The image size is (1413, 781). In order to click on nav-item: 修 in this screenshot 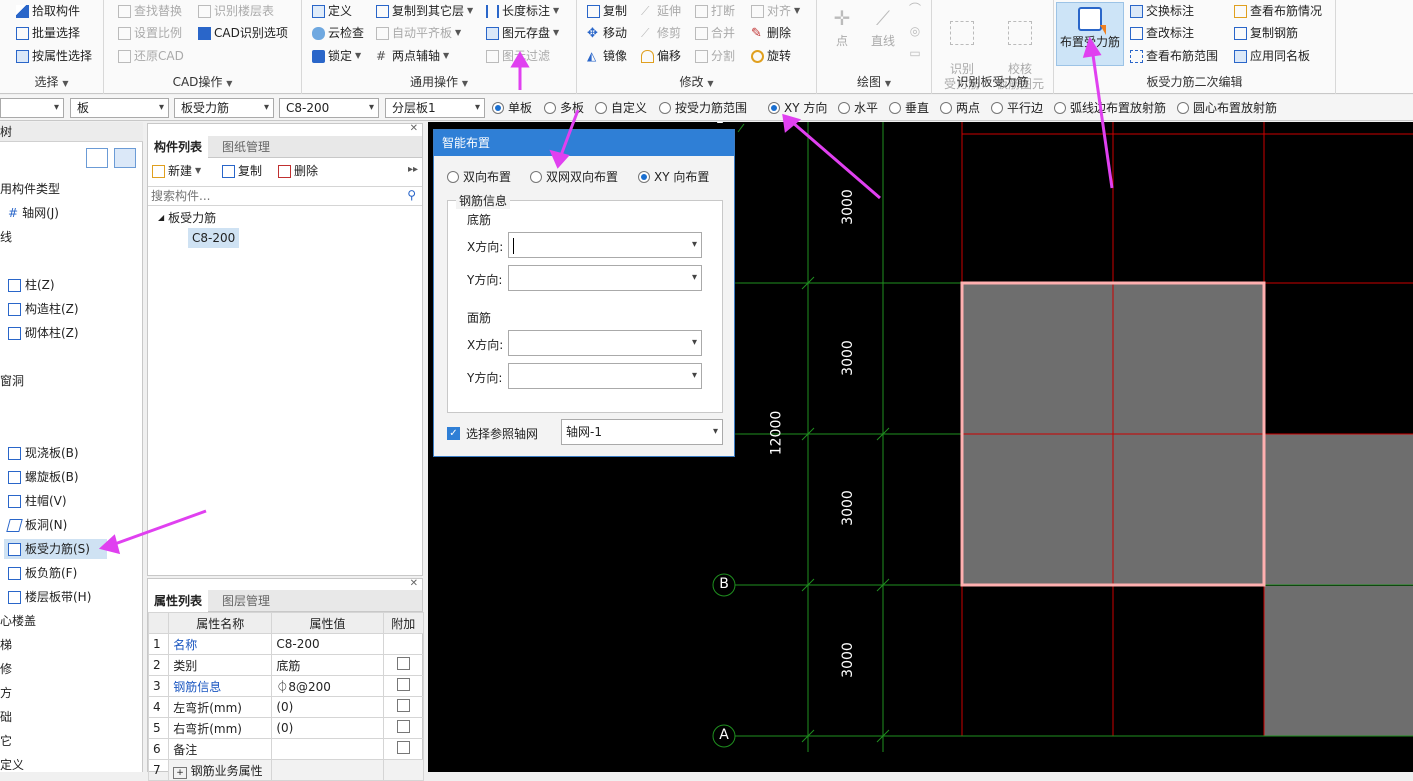, I will do `click(6, 669)`.